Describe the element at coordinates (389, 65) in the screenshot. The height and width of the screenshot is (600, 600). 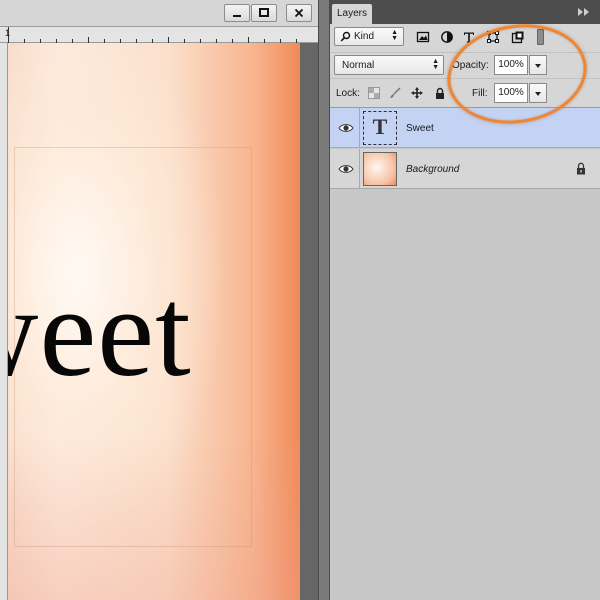
I see `blend-mode-select: Normal ▲ ▼` at that location.